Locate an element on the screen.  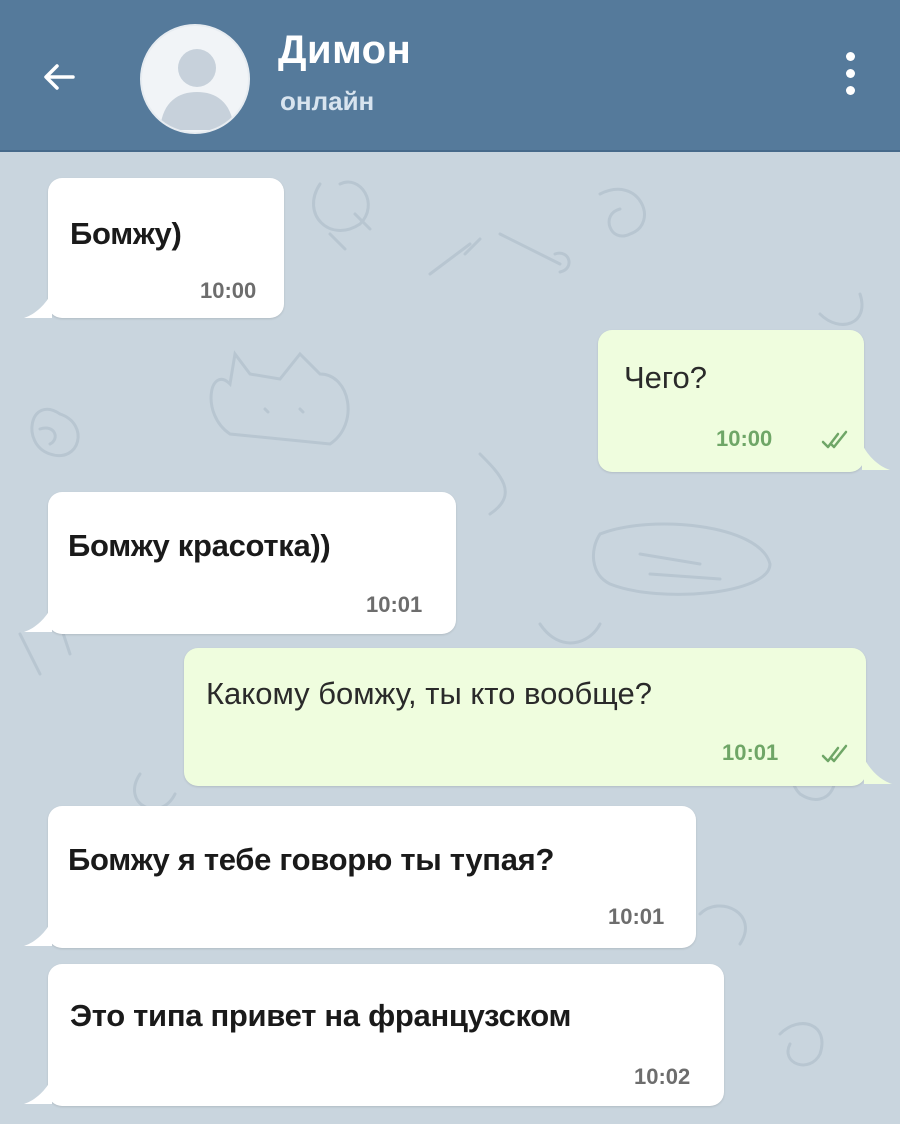
message-bubble-incoming: Бомжу я тебе говорю ты тупая? 10:01 is located at coordinates (372, 877).